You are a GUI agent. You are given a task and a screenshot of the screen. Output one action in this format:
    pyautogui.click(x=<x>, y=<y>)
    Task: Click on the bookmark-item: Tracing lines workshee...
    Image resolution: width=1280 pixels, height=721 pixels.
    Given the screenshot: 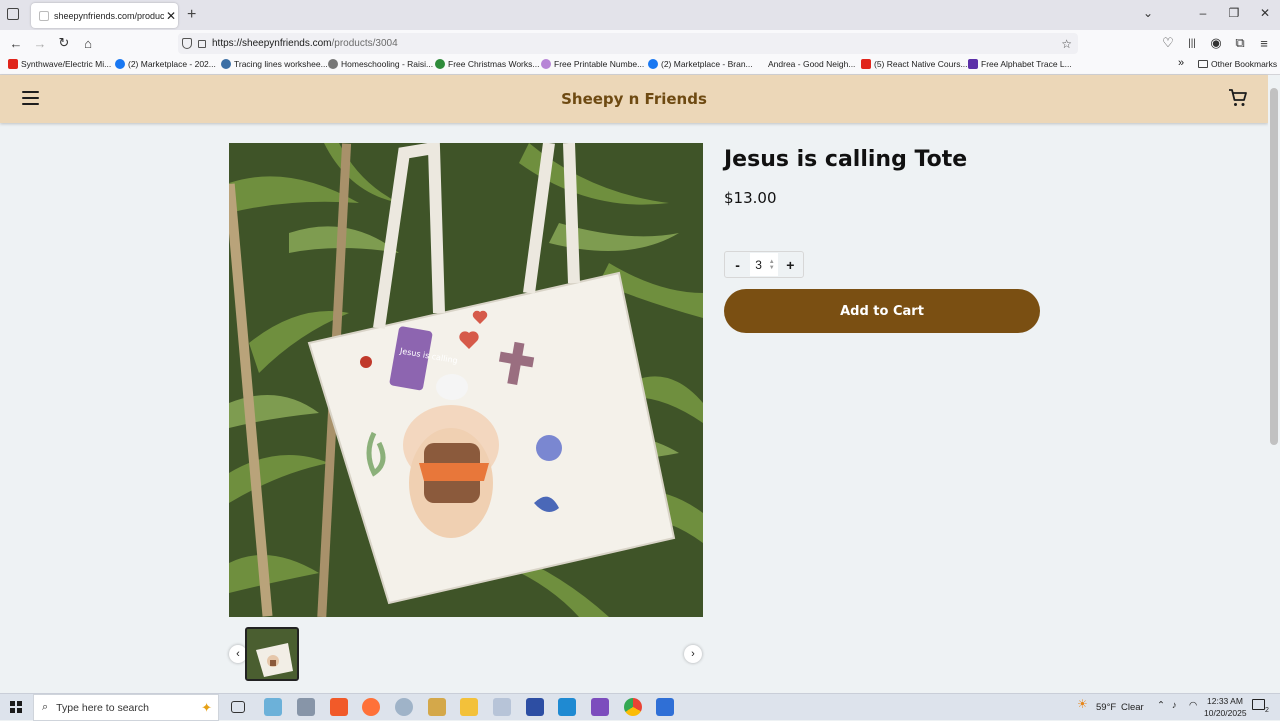 What is the action you would take?
    pyautogui.click(x=274, y=64)
    